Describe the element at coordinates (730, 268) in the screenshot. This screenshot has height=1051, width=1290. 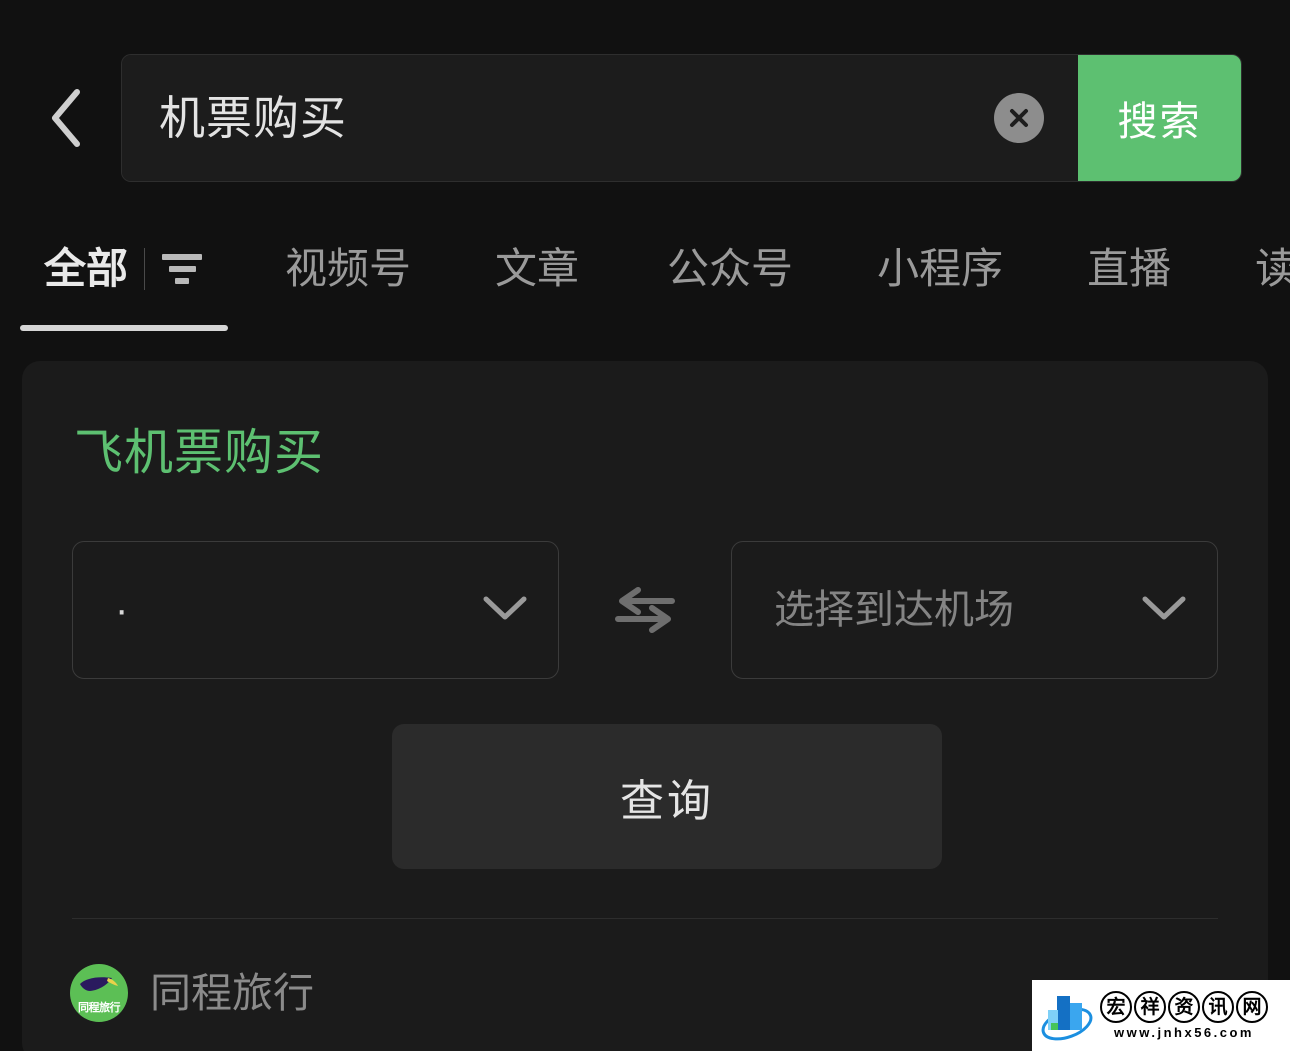
I see `tab-official-accounts-label: 公众号` at that location.